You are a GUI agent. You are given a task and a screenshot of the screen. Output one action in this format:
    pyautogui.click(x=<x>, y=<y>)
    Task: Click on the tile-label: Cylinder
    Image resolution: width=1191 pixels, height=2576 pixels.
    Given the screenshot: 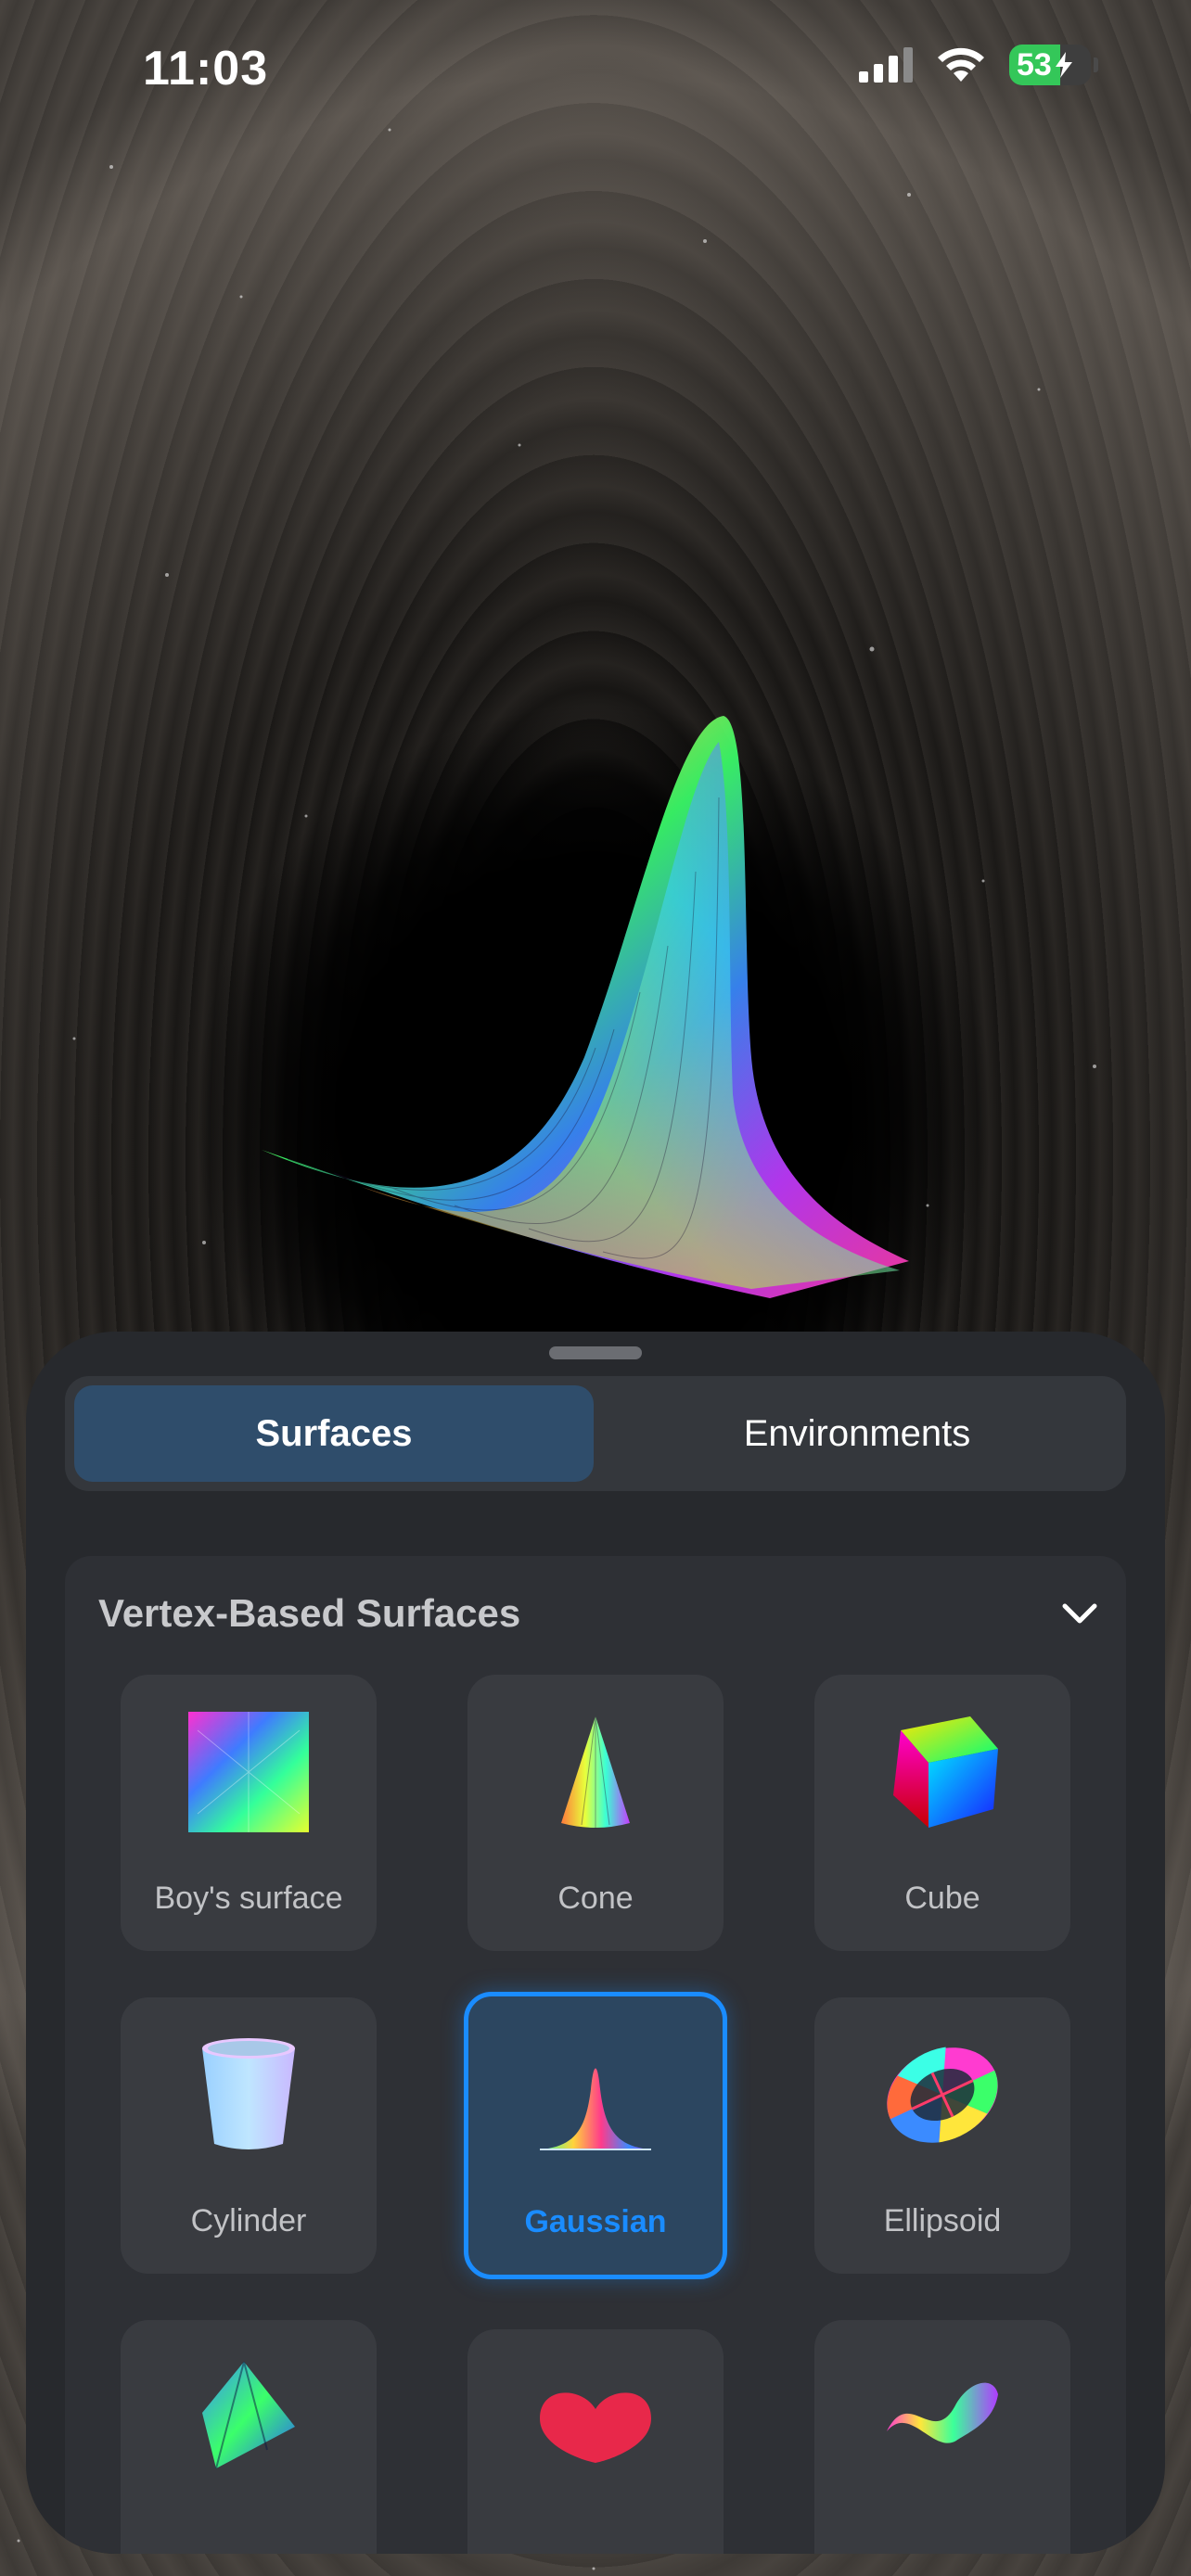 What is the action you would take?
    pyautogui.click(x=248, y=2220)
    